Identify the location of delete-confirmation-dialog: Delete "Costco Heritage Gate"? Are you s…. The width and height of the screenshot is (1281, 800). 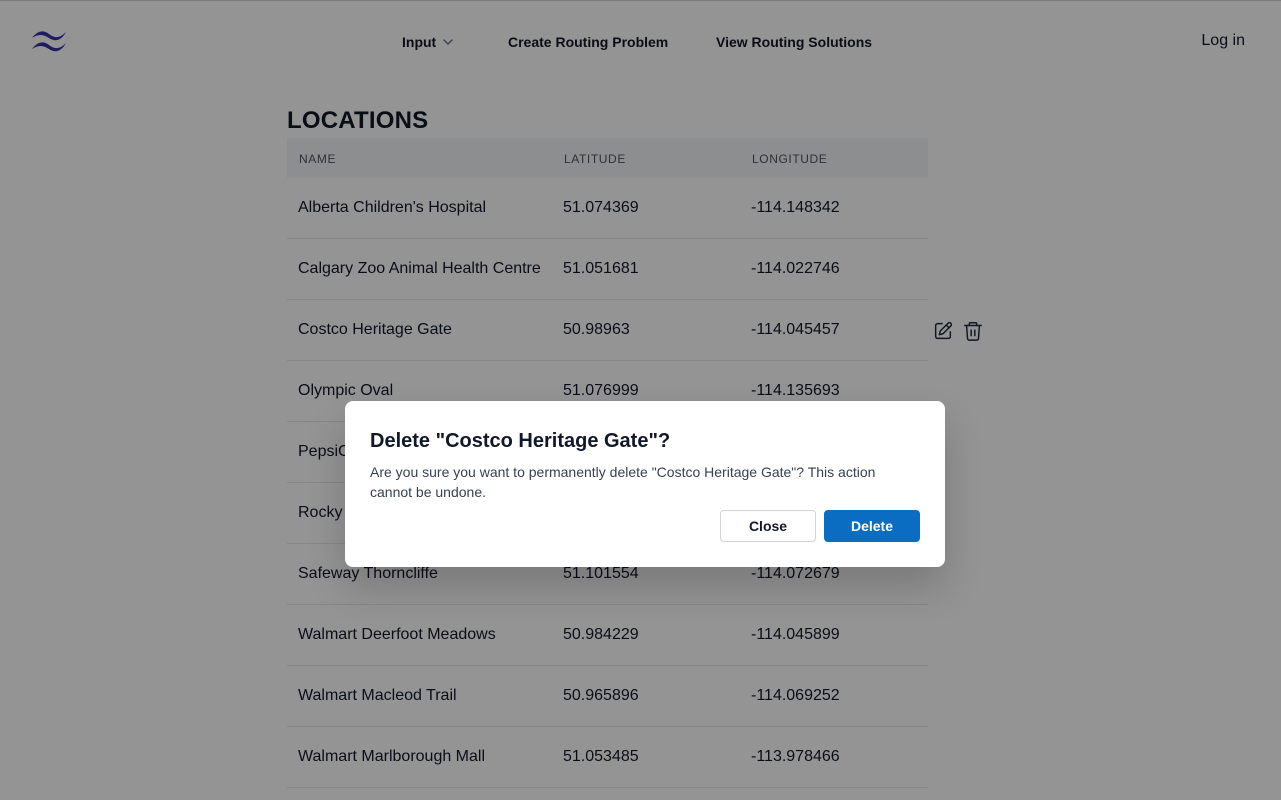
(645, 484).